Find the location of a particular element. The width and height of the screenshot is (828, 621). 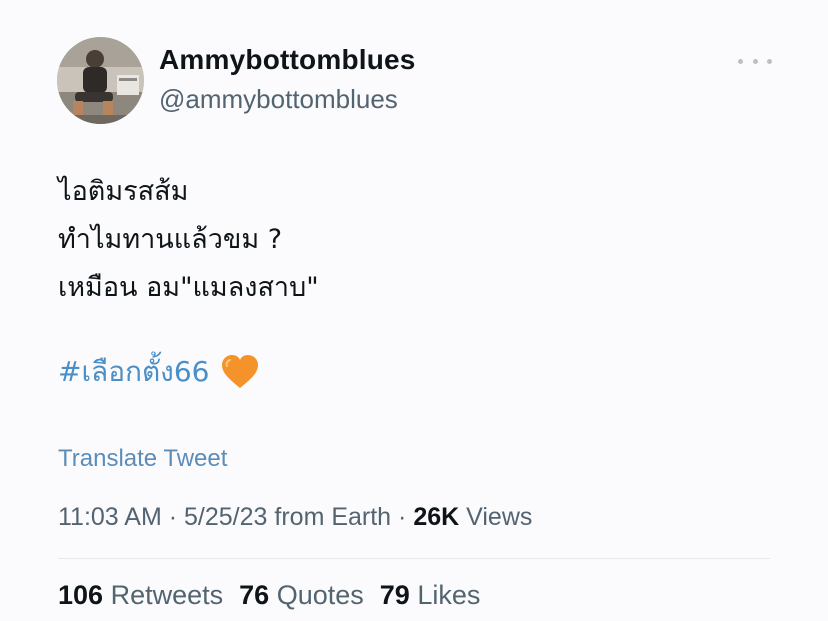

tweet-line: ทำไมทานแล้วขม ? is located at coordinates (170, 239).